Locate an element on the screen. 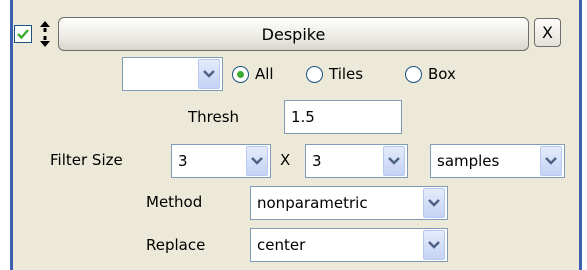 The width and height of the screenshot is (587, 270). filter-size-x-dropdown: 3 is located at coordinates (221, 161).